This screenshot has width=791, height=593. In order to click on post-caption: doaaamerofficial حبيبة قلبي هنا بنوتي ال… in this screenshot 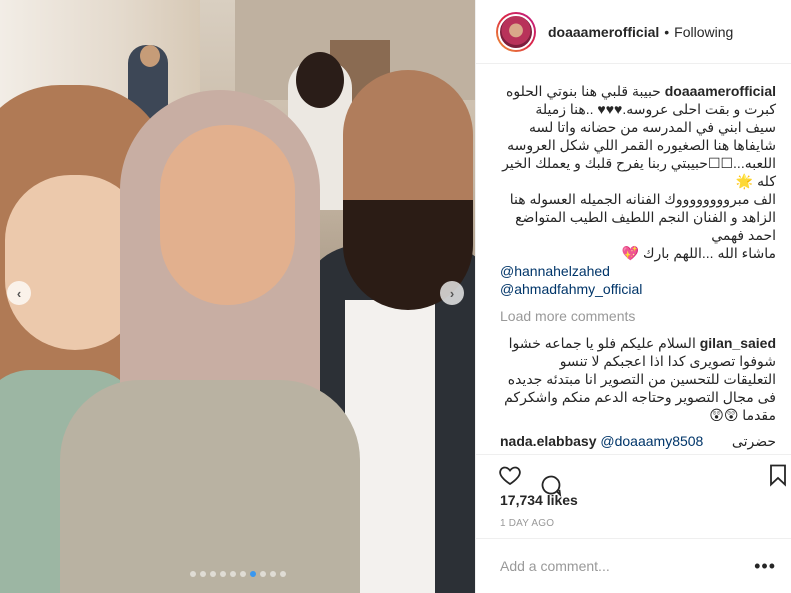, I will do `click(638, 190)`.